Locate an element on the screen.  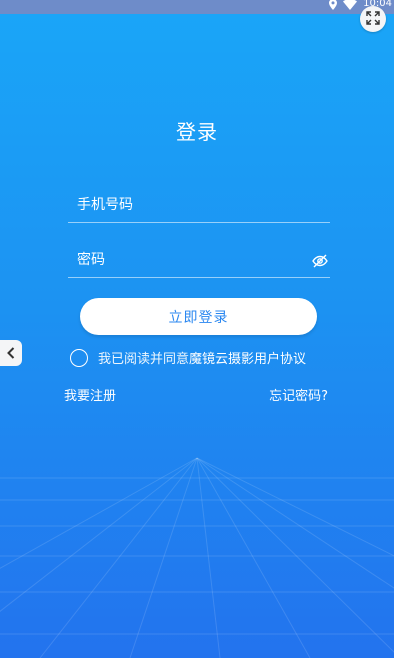
agreement-row: 我已阅读并同意 魔镜云摄影用户协议 is located at coordinates (188, 357).